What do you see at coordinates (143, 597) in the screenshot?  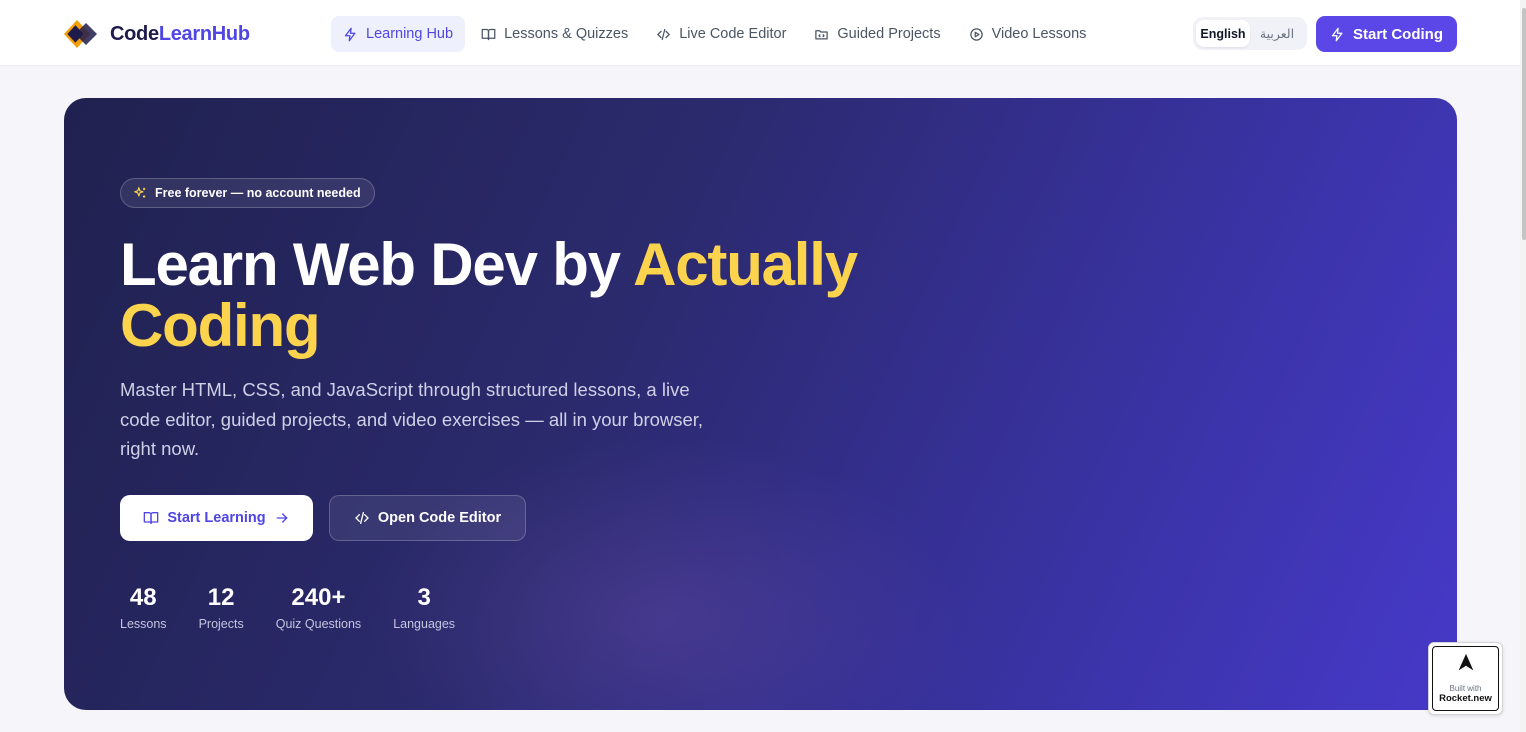 I see `stat-value: 48` at bounding box center [143, 597].